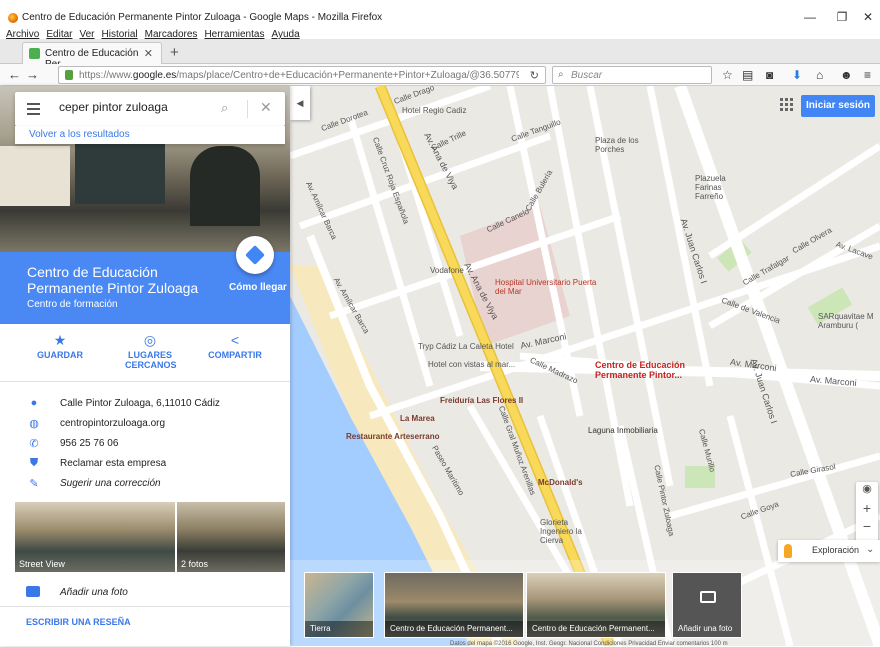 This screenshot has width=880, height=647. I want to click on nearby-button: ◎ LUGARES CERCANOS, so click(150, 351).